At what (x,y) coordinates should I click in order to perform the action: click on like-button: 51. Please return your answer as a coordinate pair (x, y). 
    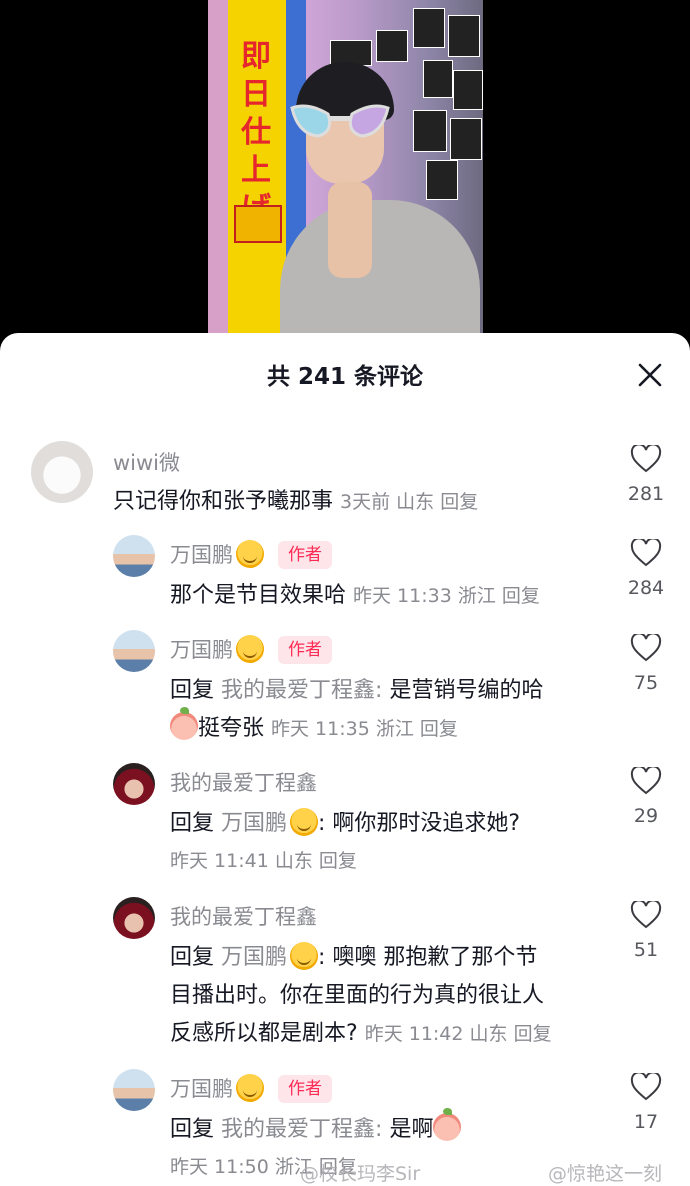
    Looking at the image, I should click on (646, 931).